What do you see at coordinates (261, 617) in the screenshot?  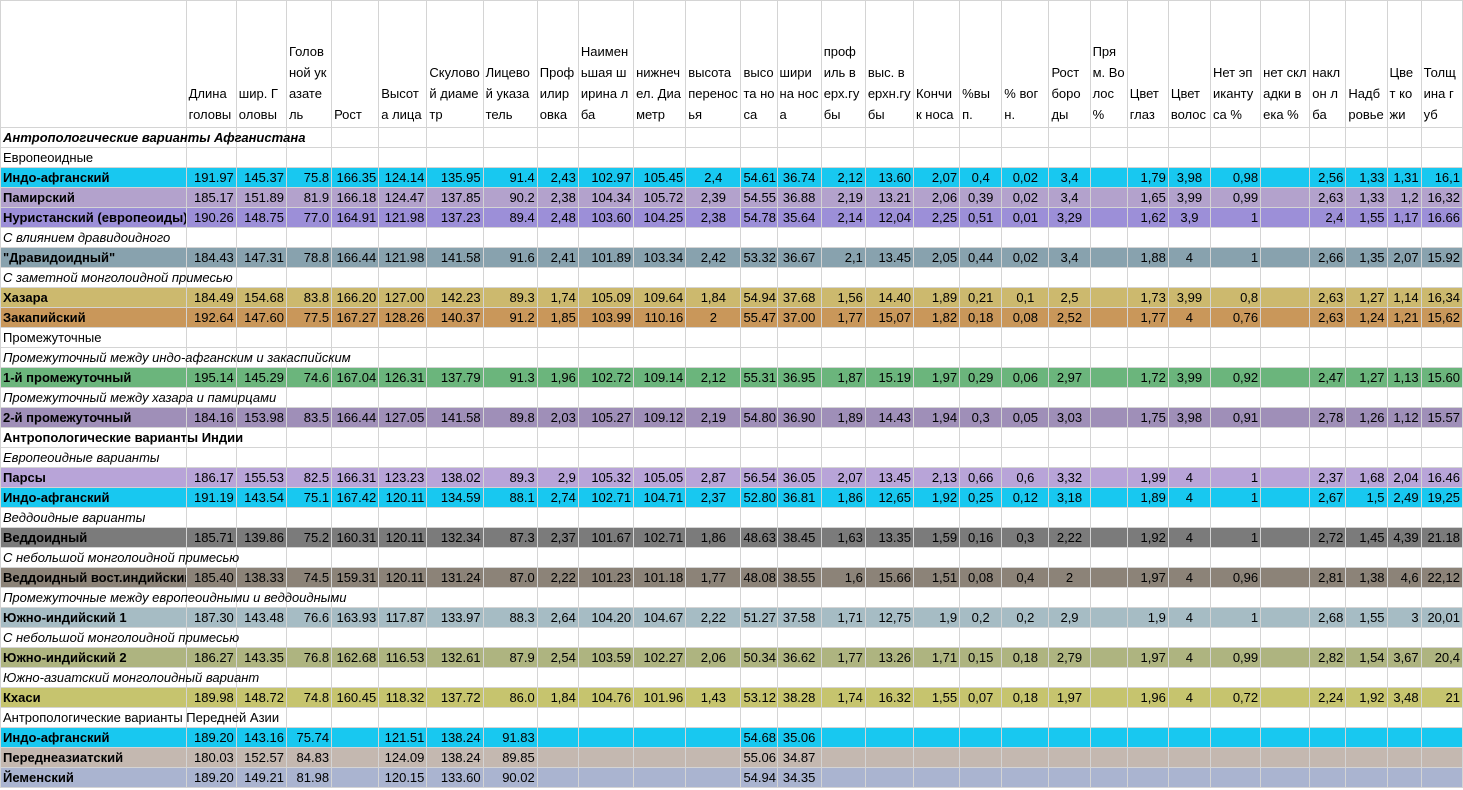 I see `data-cell: 143.48` at bounding box center [261, 617].